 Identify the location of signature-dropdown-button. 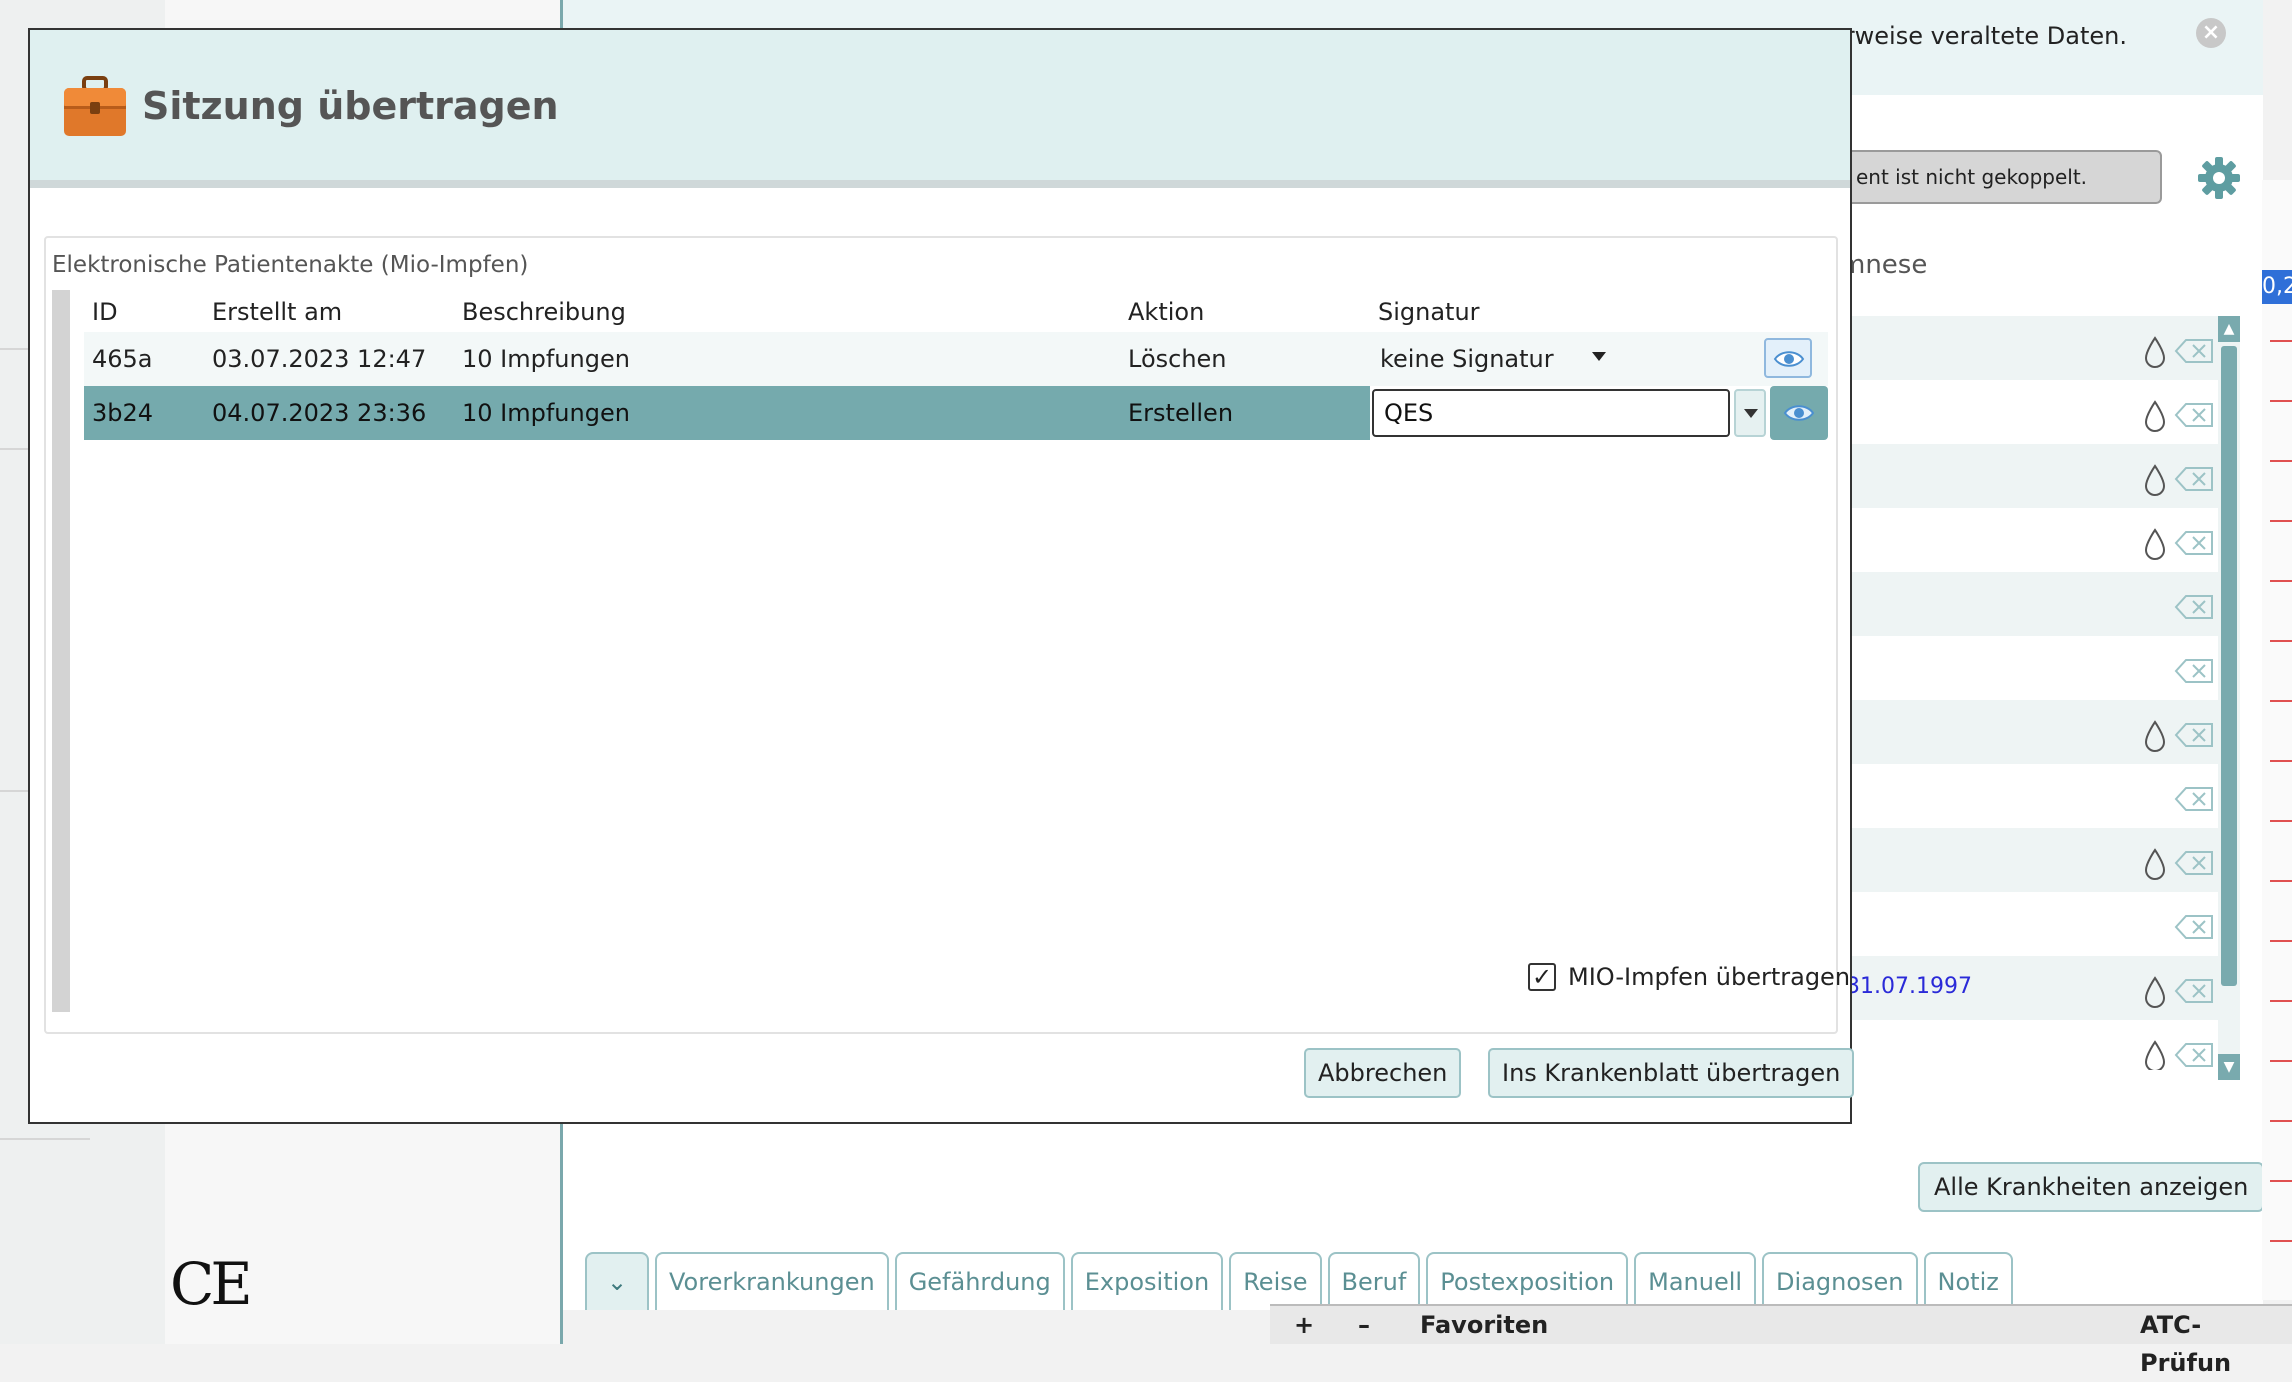
(1750, 413).